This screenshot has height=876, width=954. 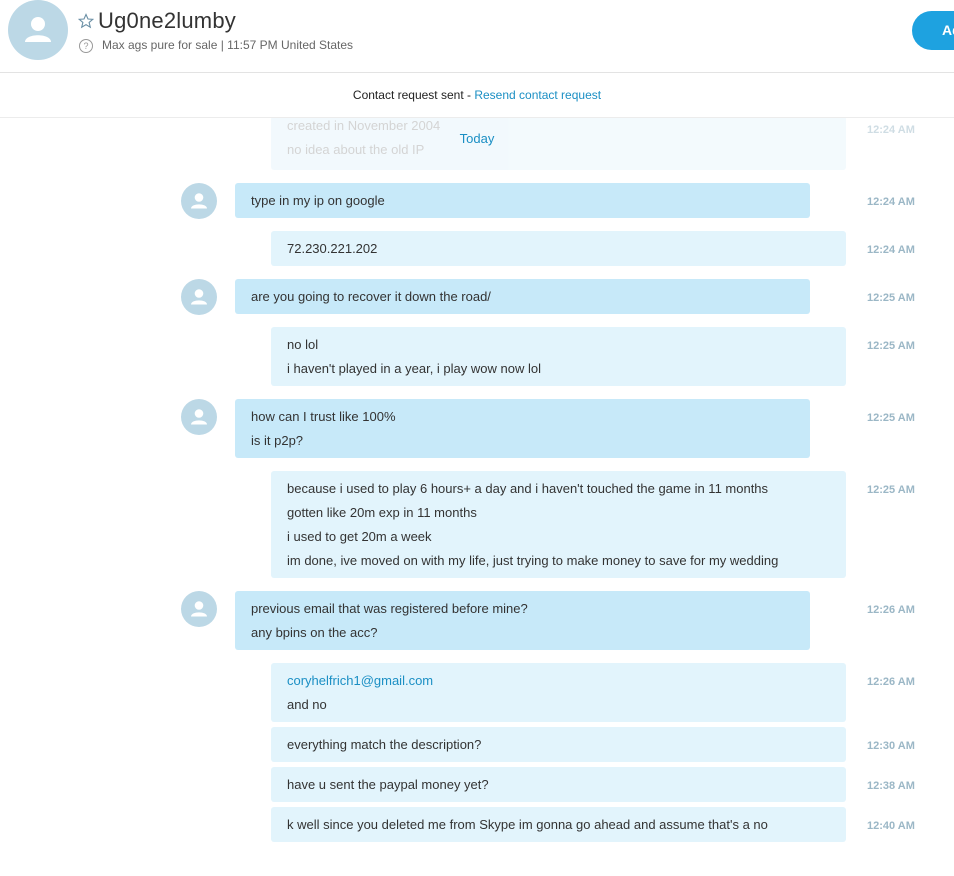 What do you see at coordinates (359, 536) in the screenshot?
I see `message-text: i used to get 20m a week` at bounding box center [359, 536].